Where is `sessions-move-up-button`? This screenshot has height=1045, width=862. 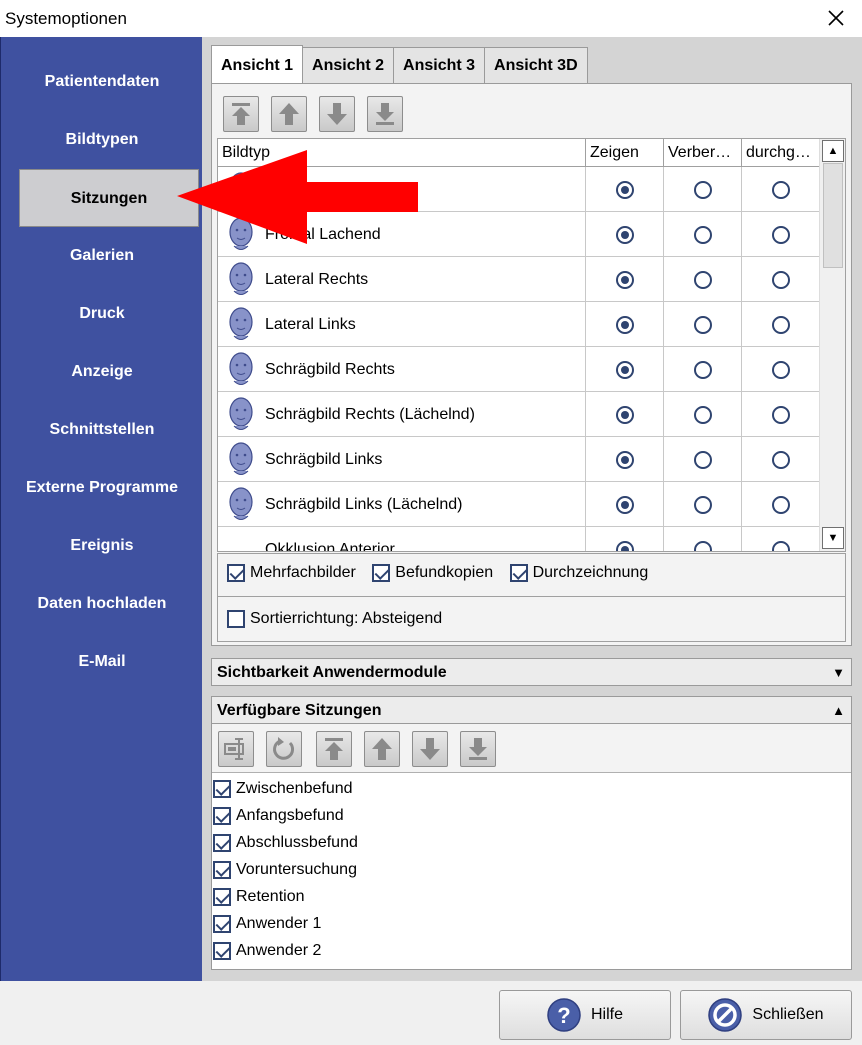 sessions-move-up-button is located at coordinates (382, 749).